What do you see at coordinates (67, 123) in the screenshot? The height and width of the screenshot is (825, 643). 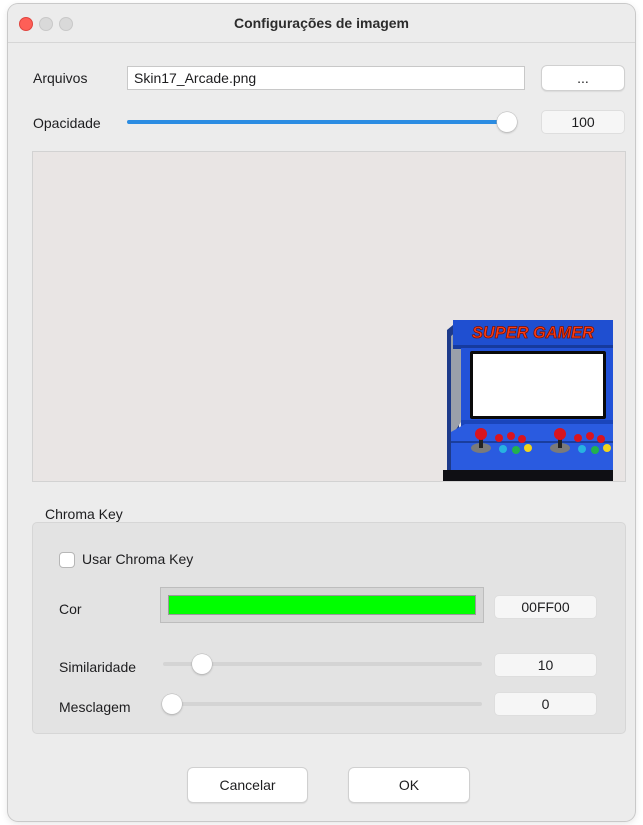 I see `opacity-label: Opacidade` at bounding box center [67, 123].